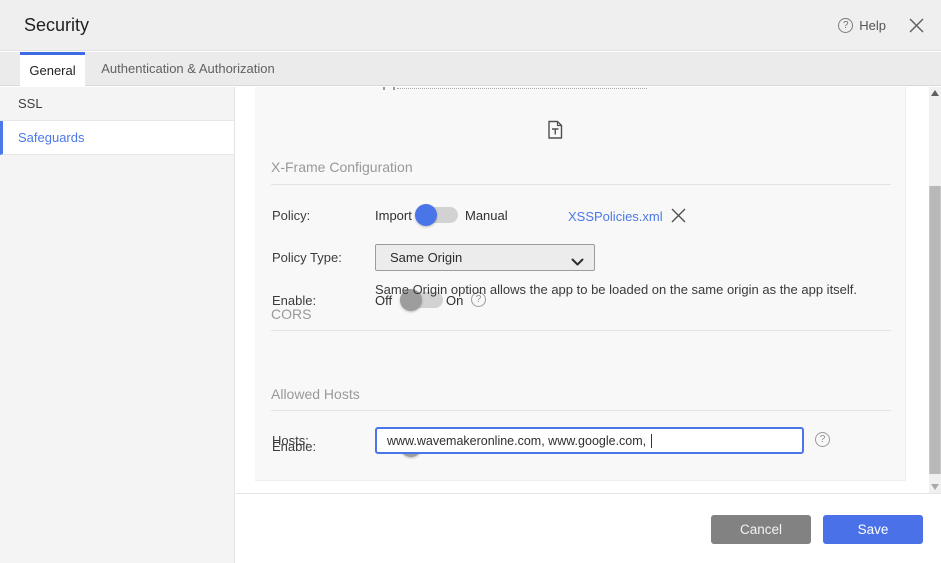  I want to click on policy-toggle-import-label: Import, so click(393, 215).